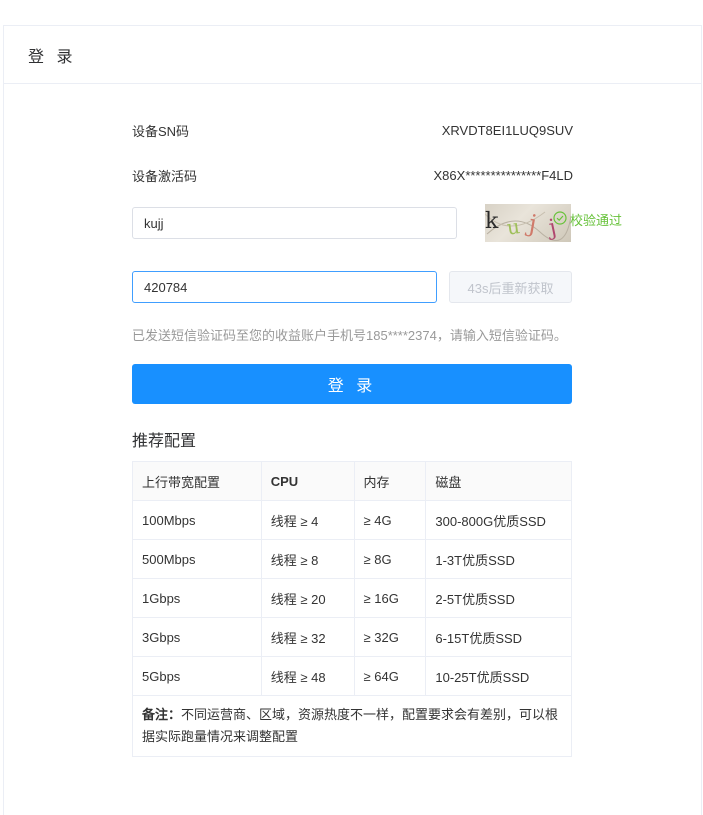  What do you see at coordinates (307, 676) in the screenshot?
I see `cell-cpu: 线程 ≥ 48` at bounding box center [307, 676].